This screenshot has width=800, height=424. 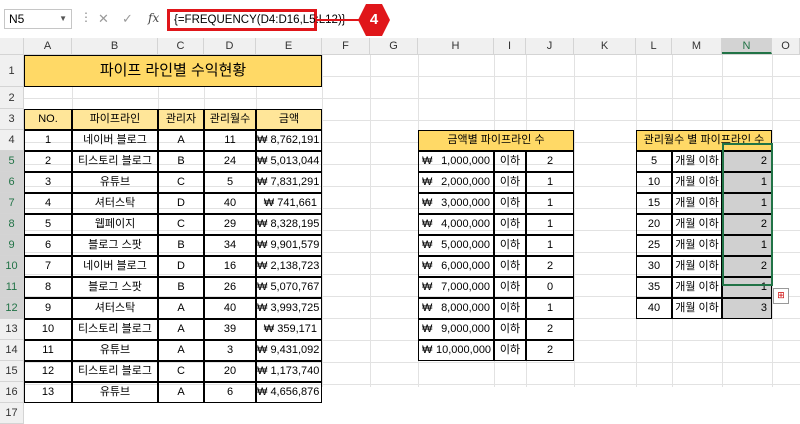 What do you see at coordinates (12, 46) in the screenshot?
I see `select-all-corner` at bounding box center [12, 46].